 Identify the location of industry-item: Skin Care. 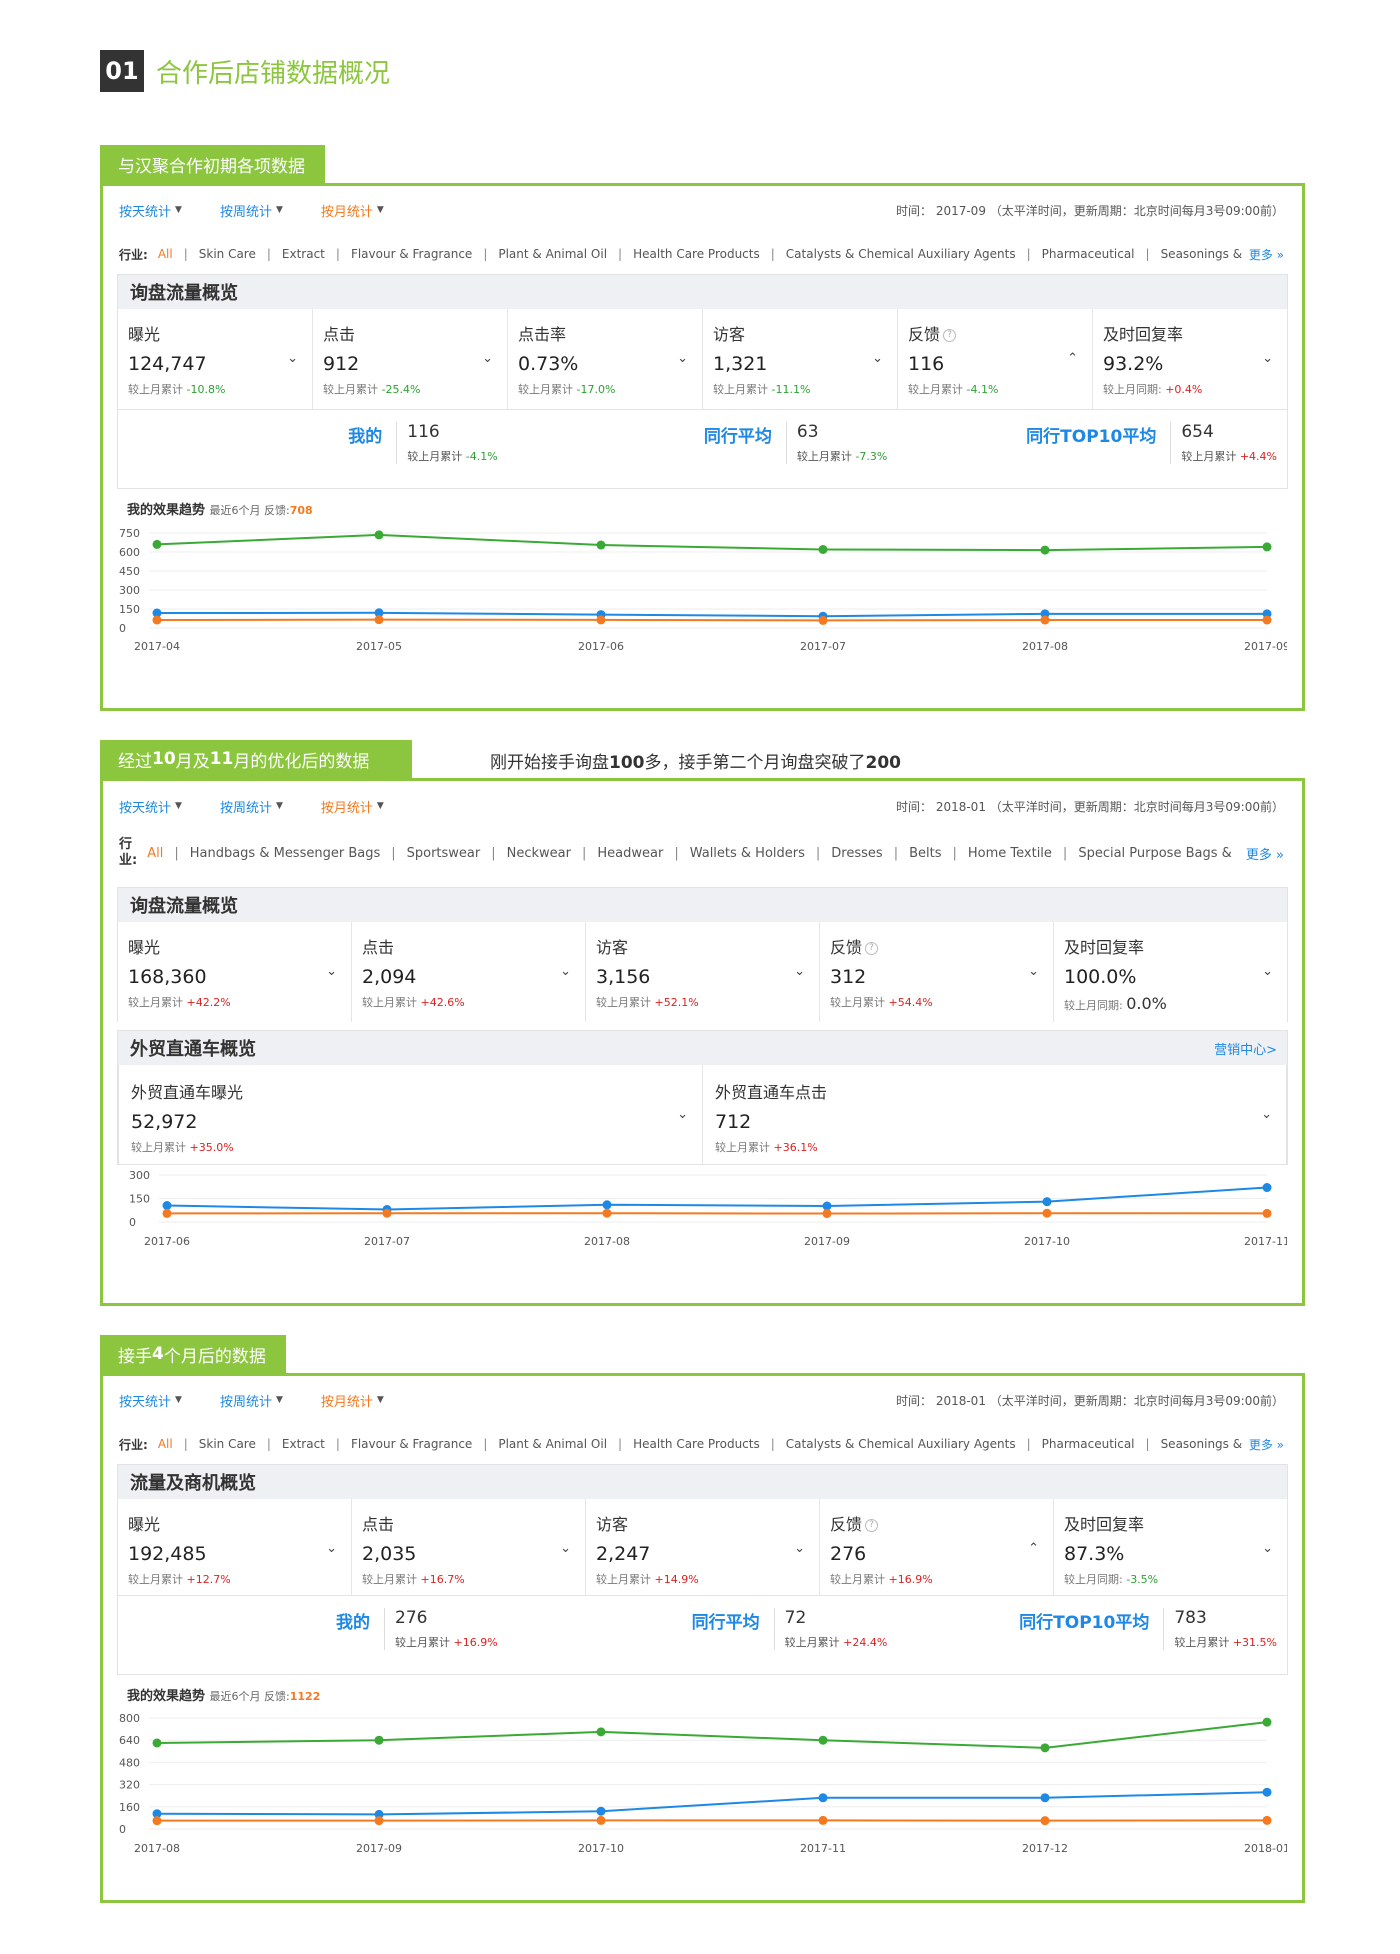
(227, 1444).